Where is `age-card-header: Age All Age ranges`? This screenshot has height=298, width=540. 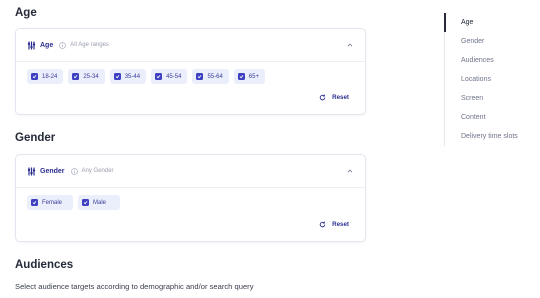
age-card-header: Age All Age ranges is located at coordinates (190, 45).